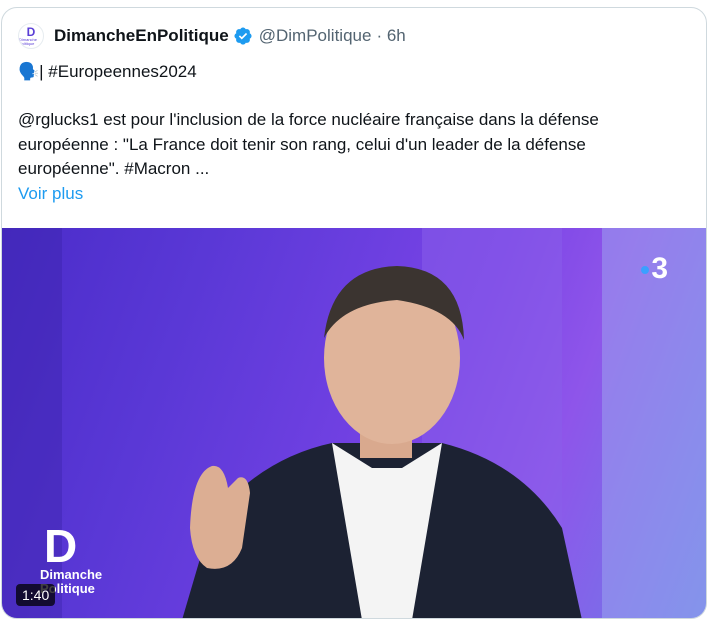 The height and width of the screenshot is (623, 710). Describe the element at coordinates (50, 194) in the screenshot. I see `show-more-link: Voir plus` at that location.